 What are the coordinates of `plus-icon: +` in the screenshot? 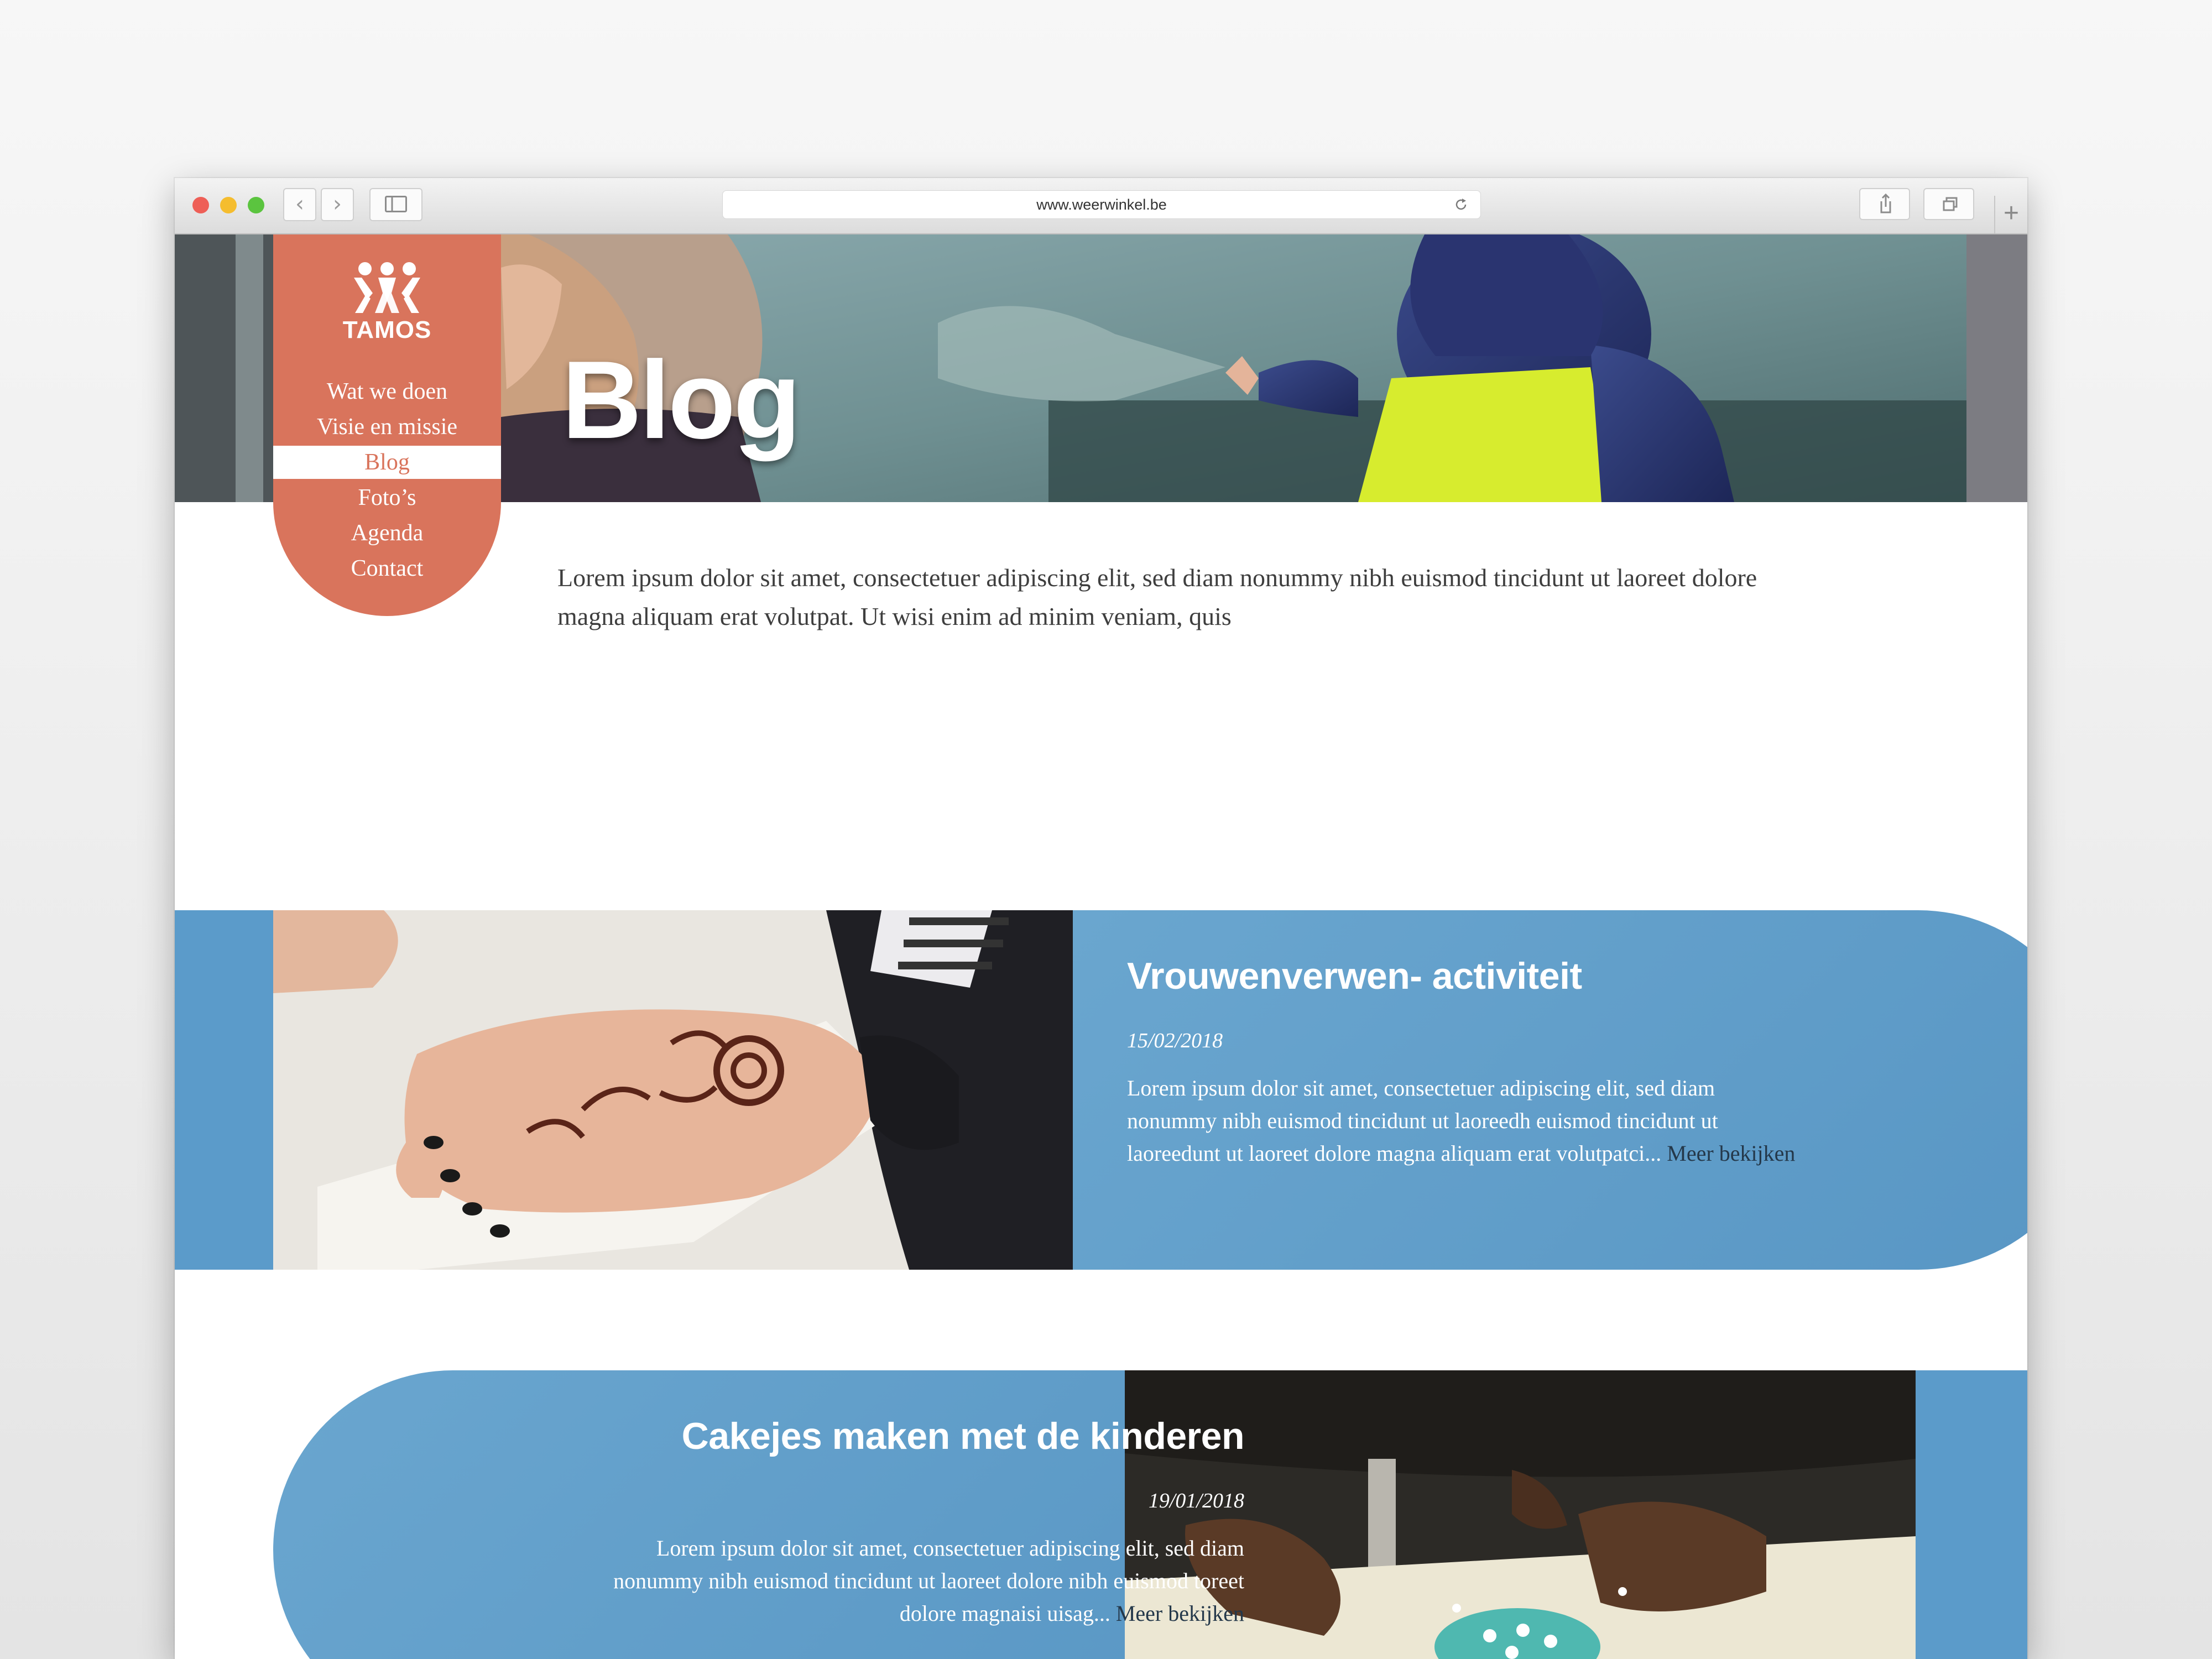 It's located at (2012, 214).